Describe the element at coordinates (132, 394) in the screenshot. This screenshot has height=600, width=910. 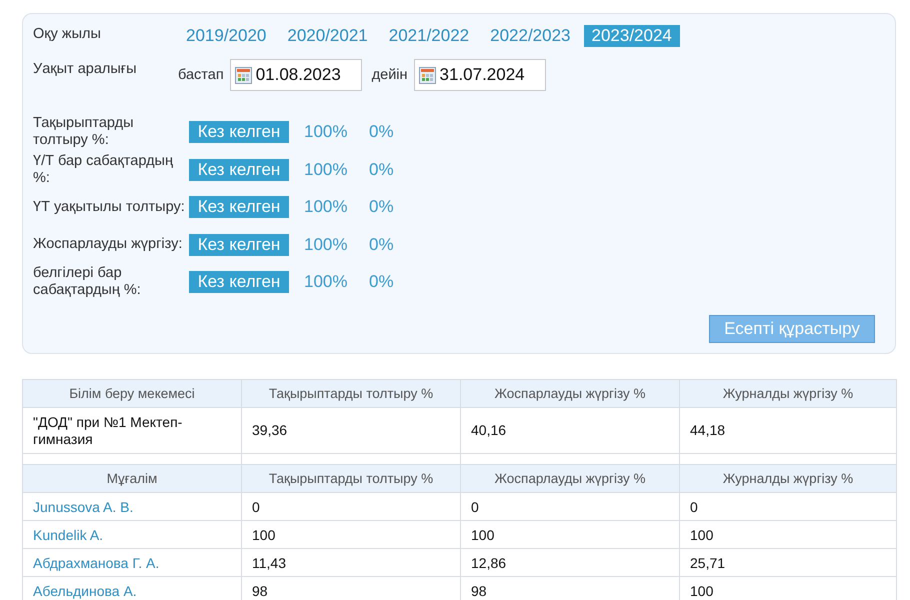
I see `column-header: Білім беру мекемесі` at that location.